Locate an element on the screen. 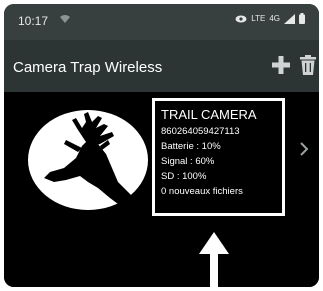 The height and width of the screenshot is (291, 323). lte-label: LTE is located at coordinates (258, 18).